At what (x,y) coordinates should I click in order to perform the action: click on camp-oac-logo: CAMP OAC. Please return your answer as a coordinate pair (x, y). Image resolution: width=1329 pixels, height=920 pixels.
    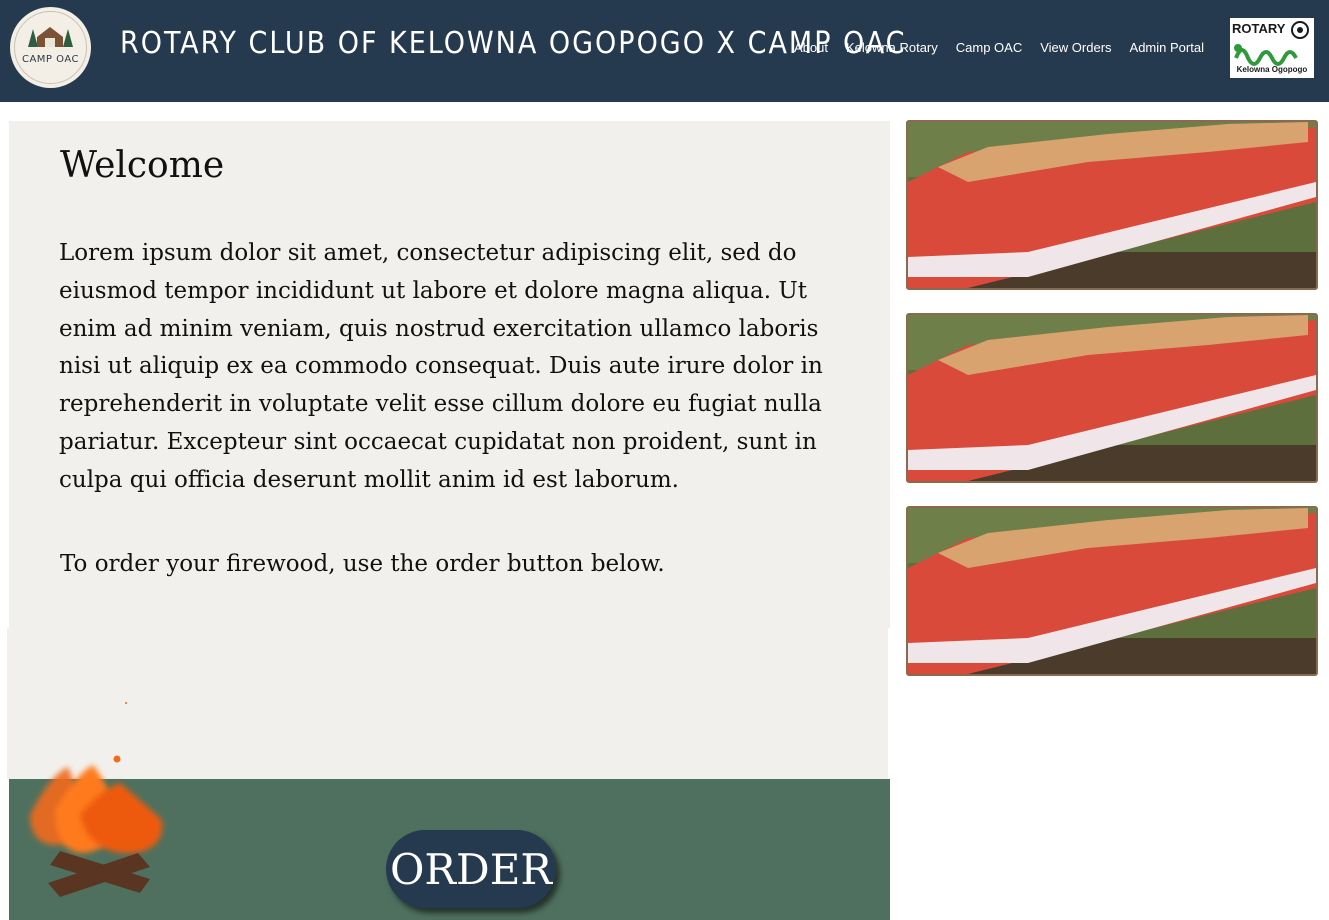
    Looking at the image, I should click on (50, 47).